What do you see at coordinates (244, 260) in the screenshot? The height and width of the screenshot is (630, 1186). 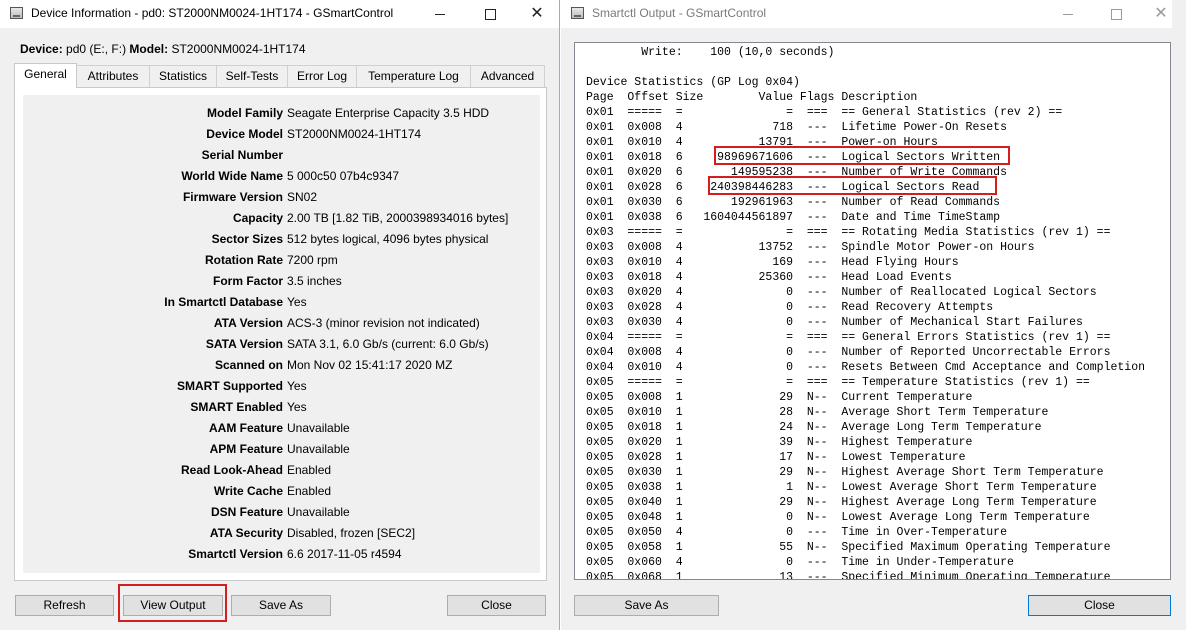 I see `info-label: Rotation Rate` at bounding box center [244, 260].